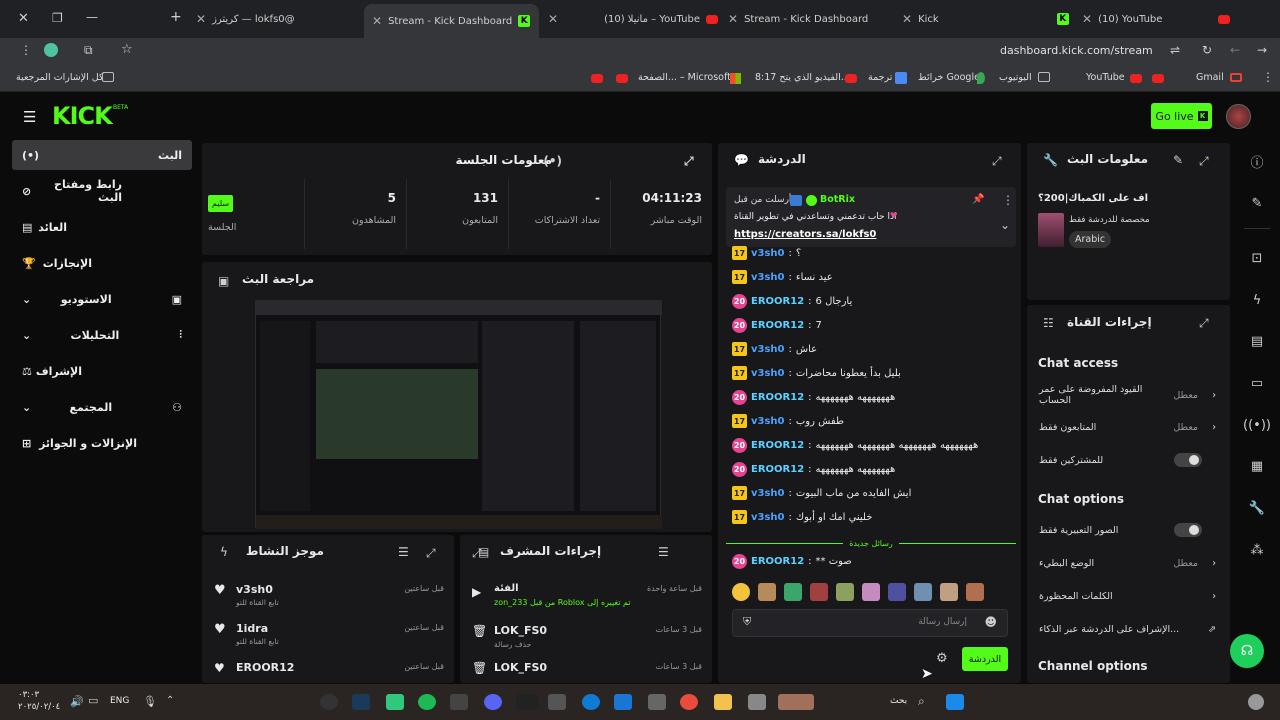  Describe the element at coordinates (102, 155) in the screenshot. I see `sidebar-item-stream: (•) البث` at that location.